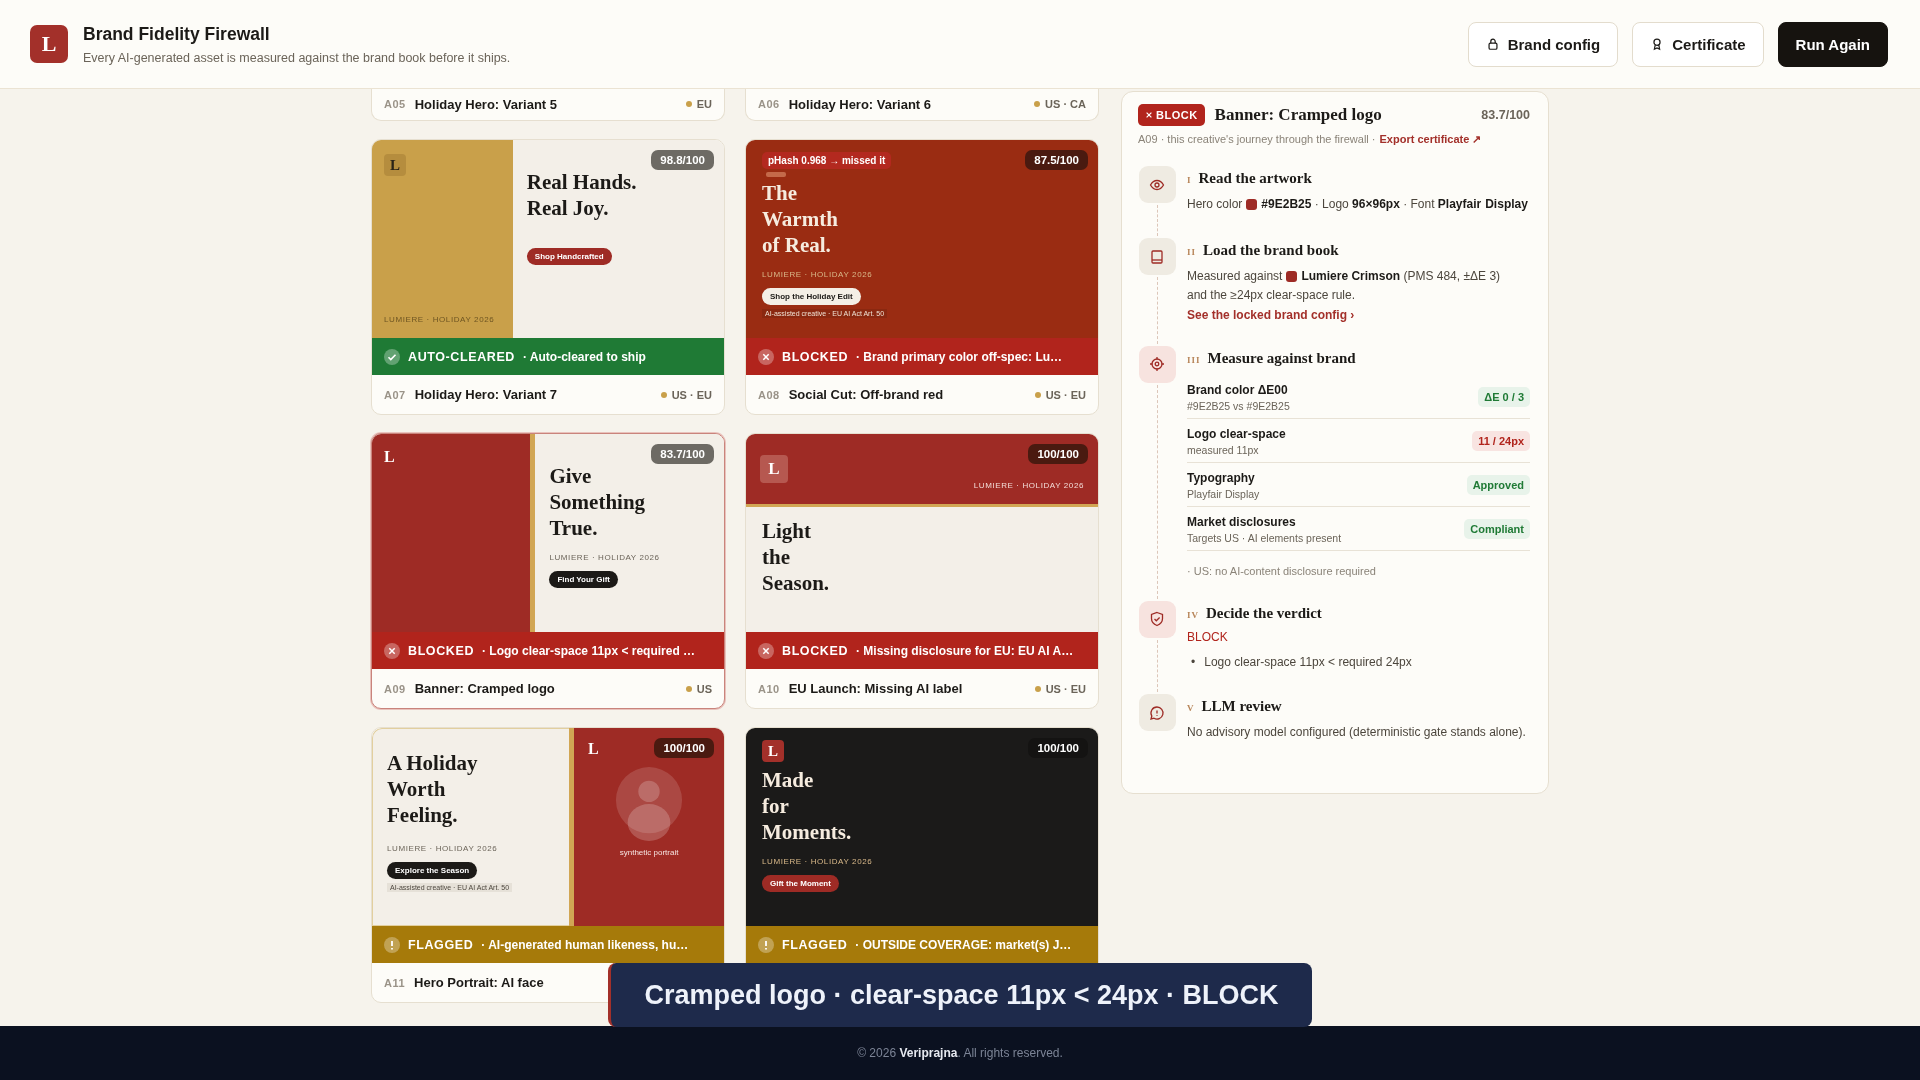 This screenshot has width=1920, height=1080. What do you see at coordinates (1504, 397) in the screenshot?
I see `check-result: ΔE 0 / 3` at bounding box center [1504, 397].